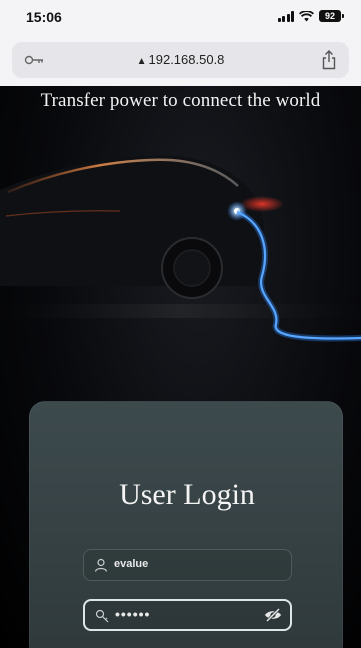 Image resolution: width=361 pixels, height=648 pixels. What do you see at coordinates (133, 614) in the screenshot?
I see `password-value: ••••••` at bounding box center [133, 614].